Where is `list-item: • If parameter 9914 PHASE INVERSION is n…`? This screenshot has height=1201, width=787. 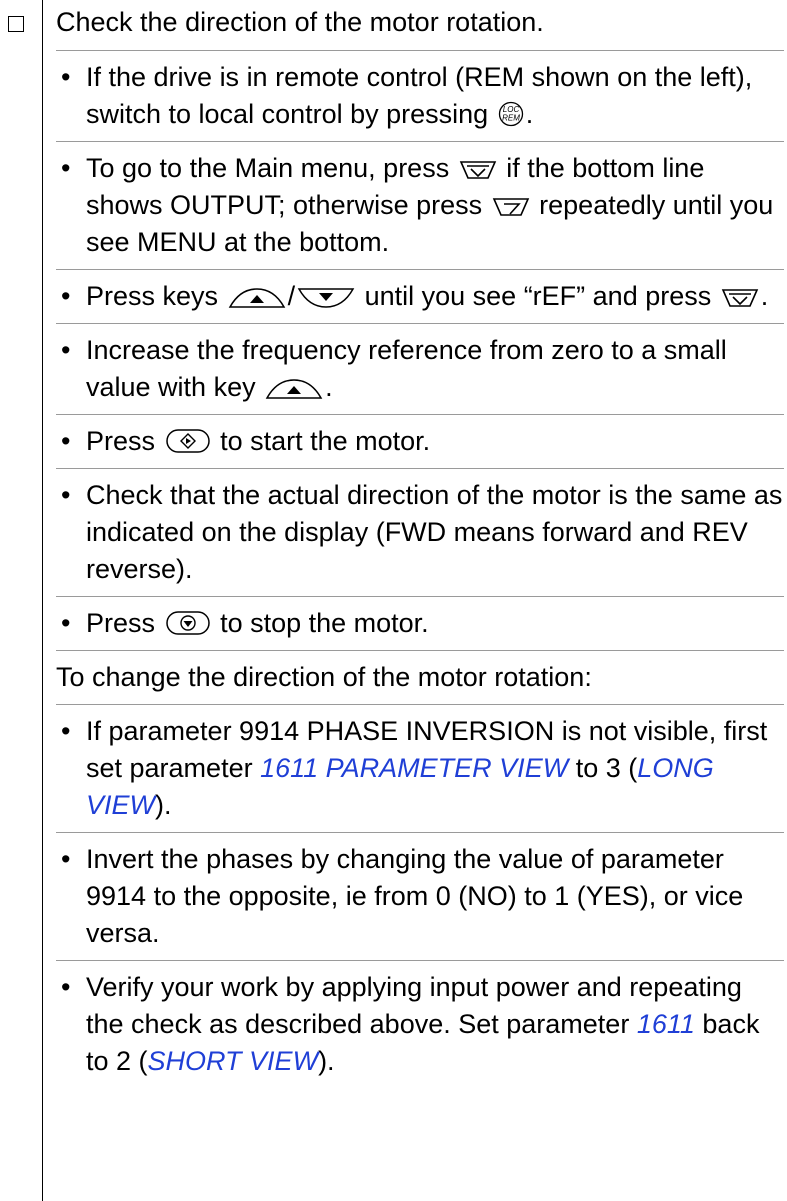
list-item: • If parameter 9914 PHASE INVERSION is n… is located at coordinates (420, 768).